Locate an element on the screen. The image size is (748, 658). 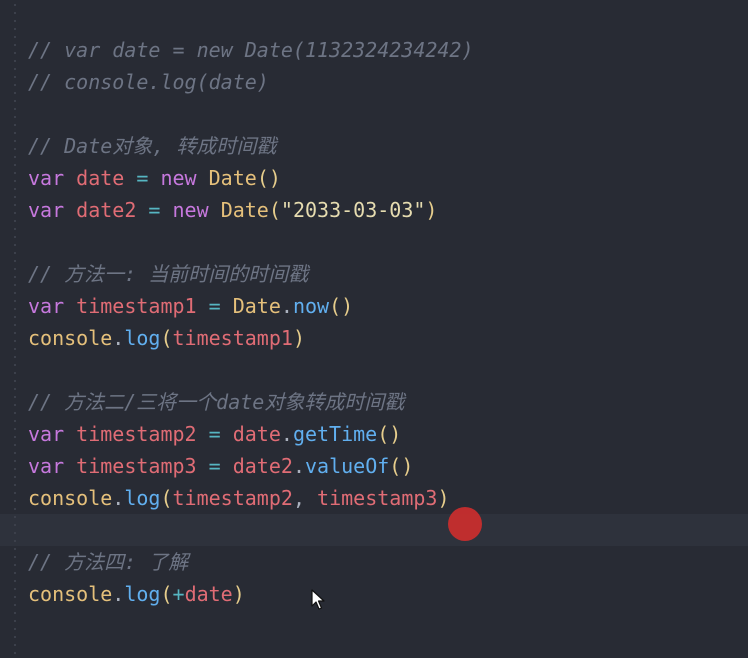
code-token: ( is located at coordinates (166, 498).